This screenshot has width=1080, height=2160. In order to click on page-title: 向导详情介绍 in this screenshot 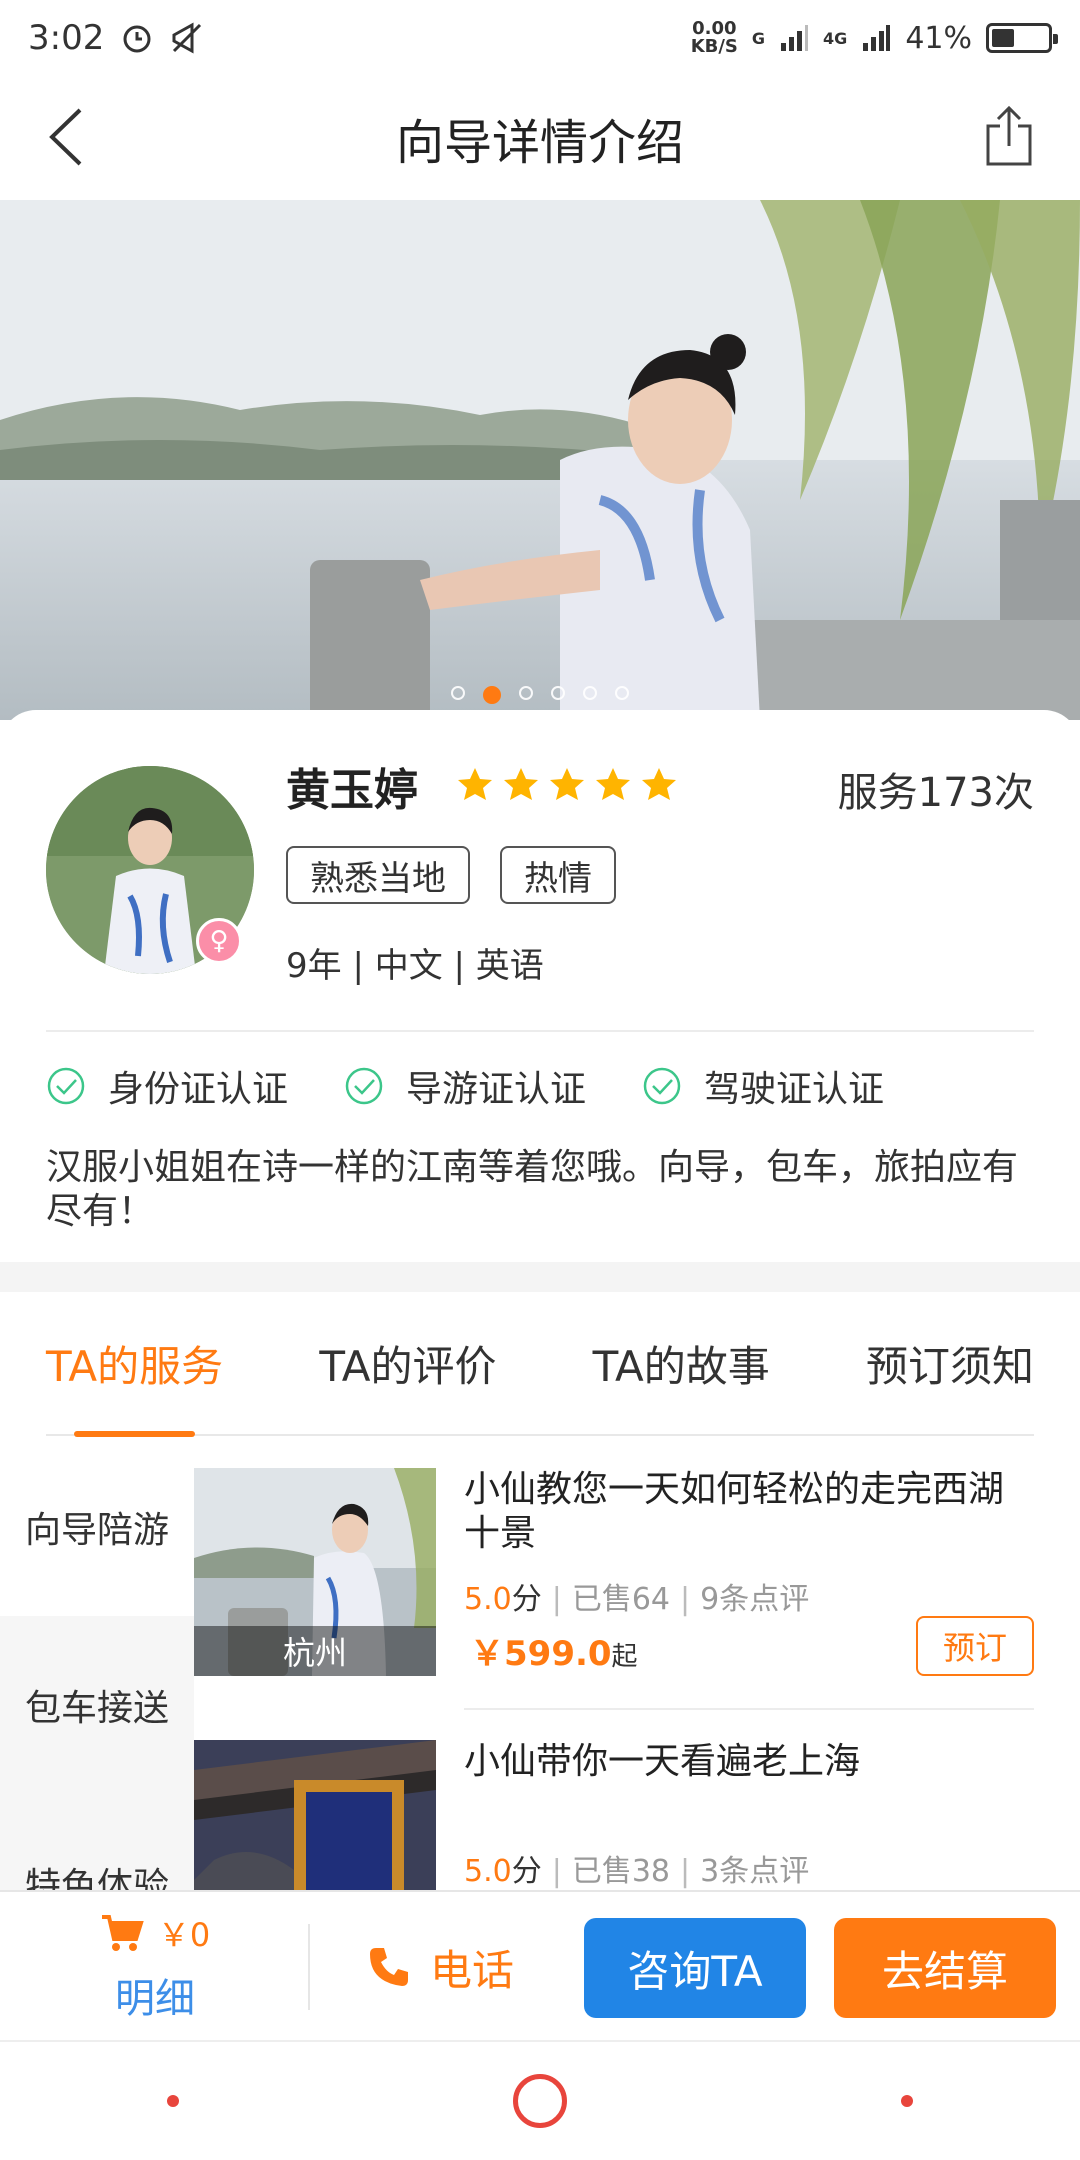, I will do `click(539, 143)`.